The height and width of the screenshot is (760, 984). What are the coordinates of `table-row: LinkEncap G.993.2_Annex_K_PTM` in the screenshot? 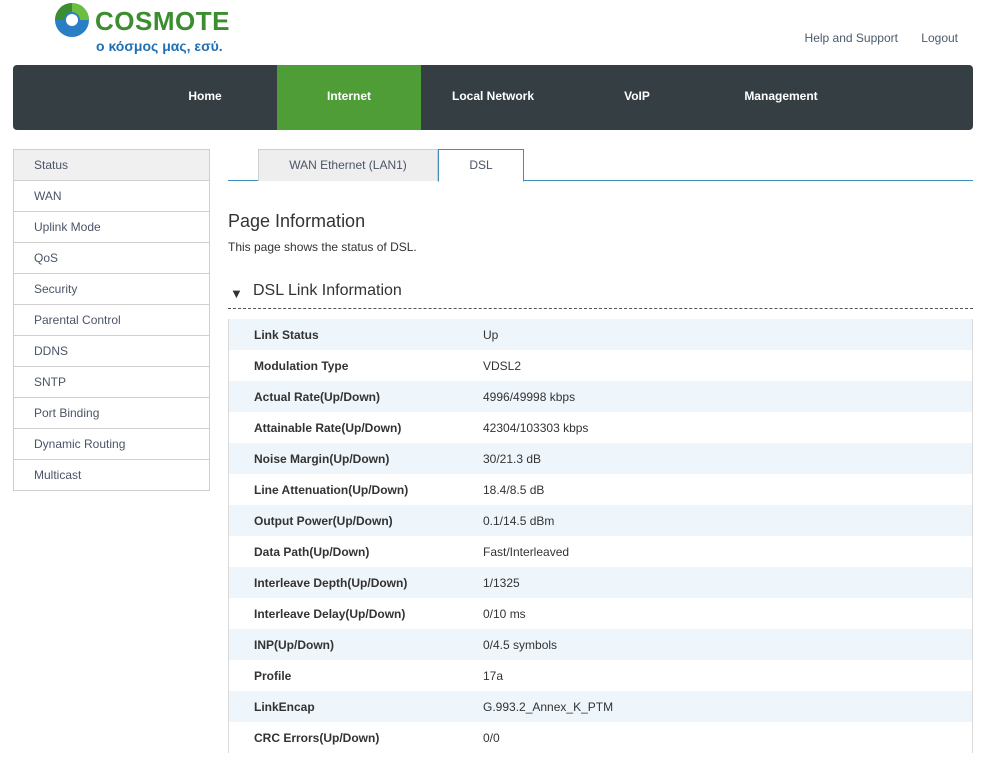 It's located at (600, 706).